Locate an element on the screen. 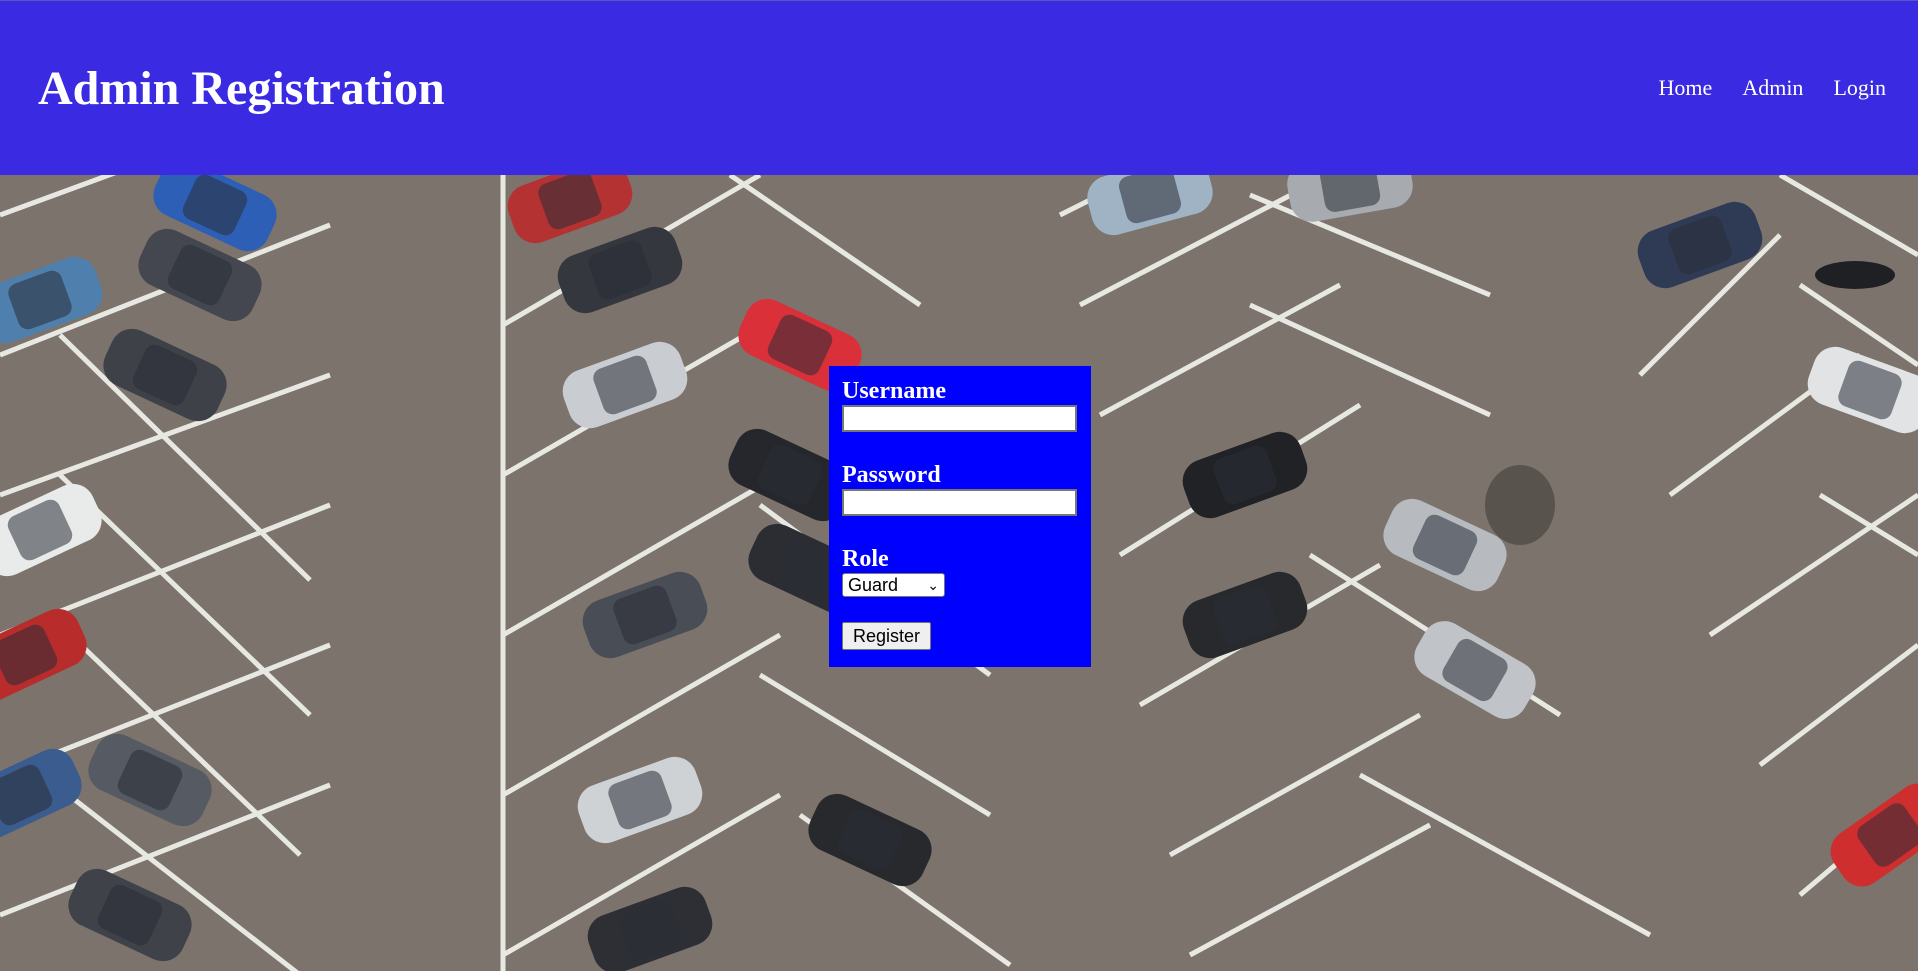 This screenshot has height=971, width=1918. chevron-down-icon: ⌄ is located at coordinates (933, 585).